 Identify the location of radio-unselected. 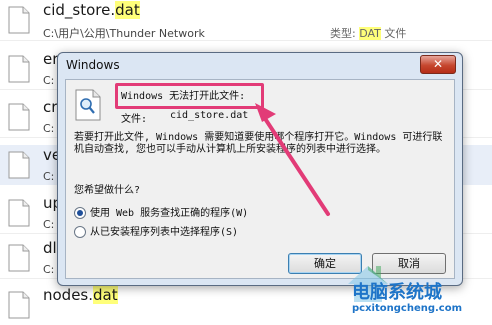
(80, 232).